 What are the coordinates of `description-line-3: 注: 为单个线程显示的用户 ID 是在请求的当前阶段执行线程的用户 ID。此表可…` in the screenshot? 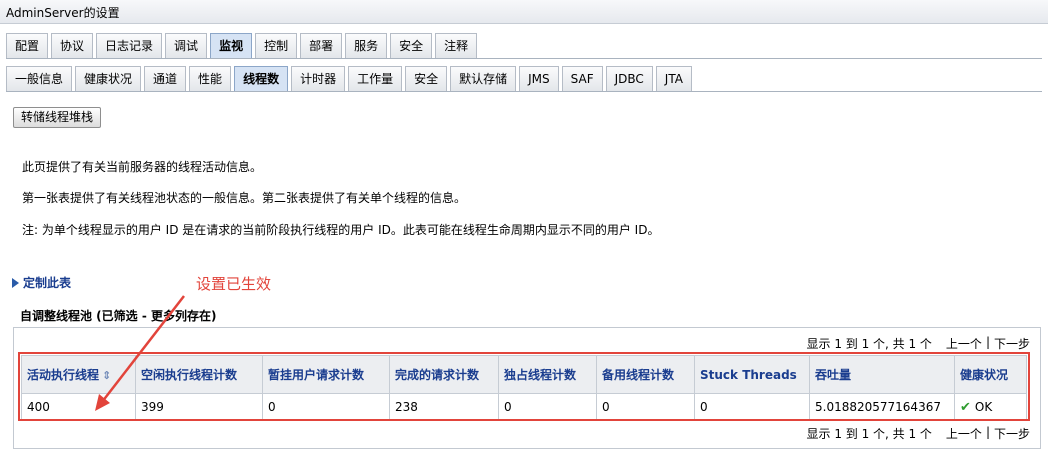 It's located at (341, 230).